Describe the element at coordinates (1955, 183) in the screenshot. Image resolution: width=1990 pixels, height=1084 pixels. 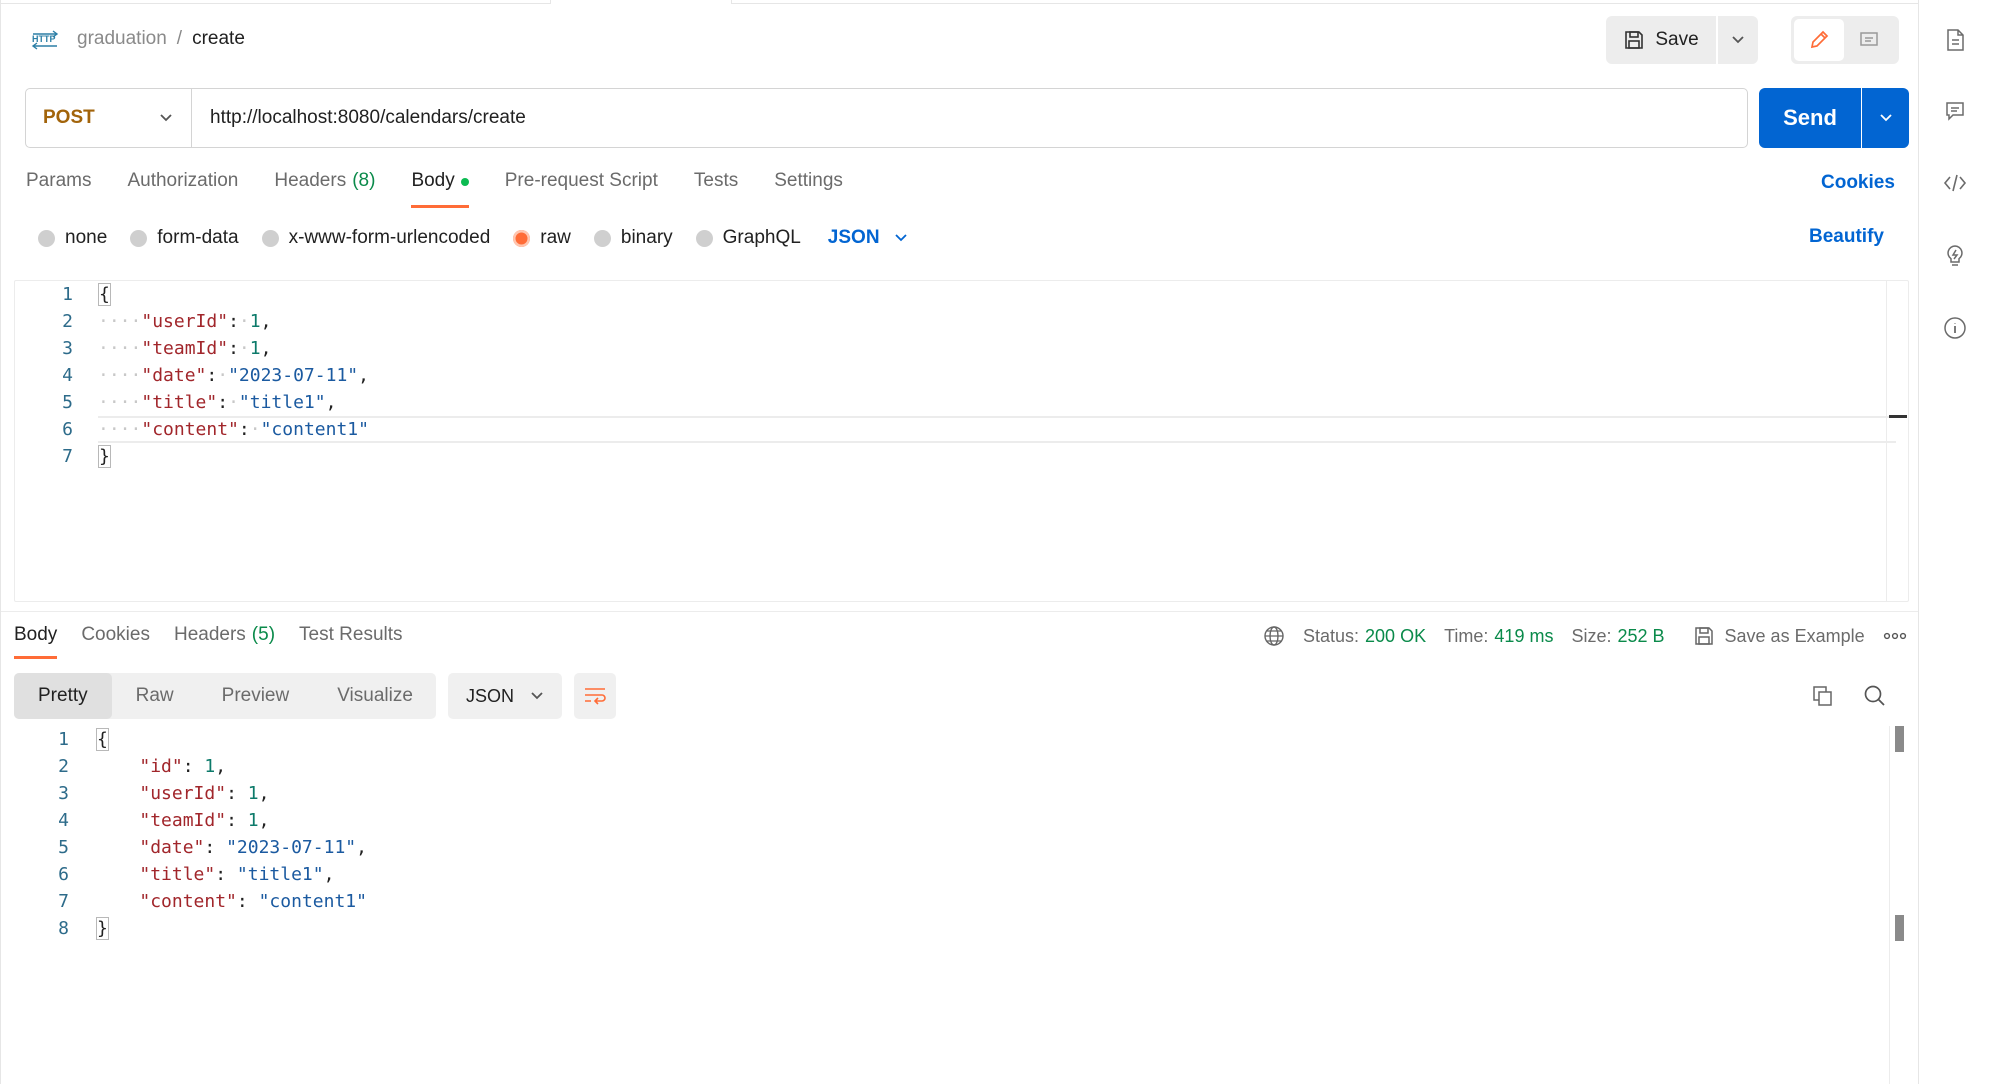
I see `code-icon` at that location.